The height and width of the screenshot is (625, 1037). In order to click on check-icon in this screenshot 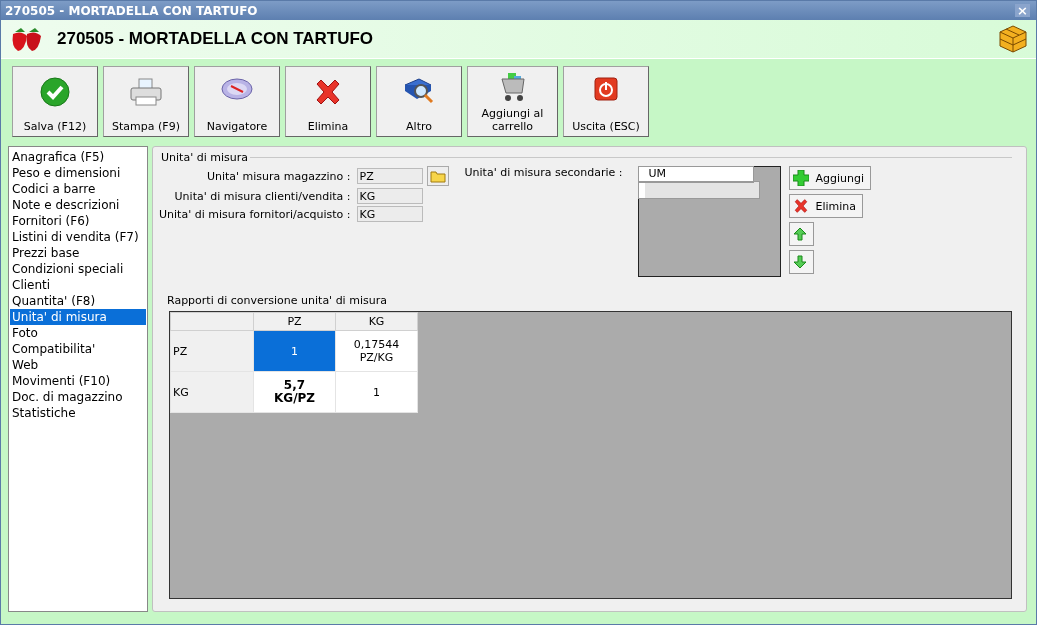, I will do `click(55, 92)`.